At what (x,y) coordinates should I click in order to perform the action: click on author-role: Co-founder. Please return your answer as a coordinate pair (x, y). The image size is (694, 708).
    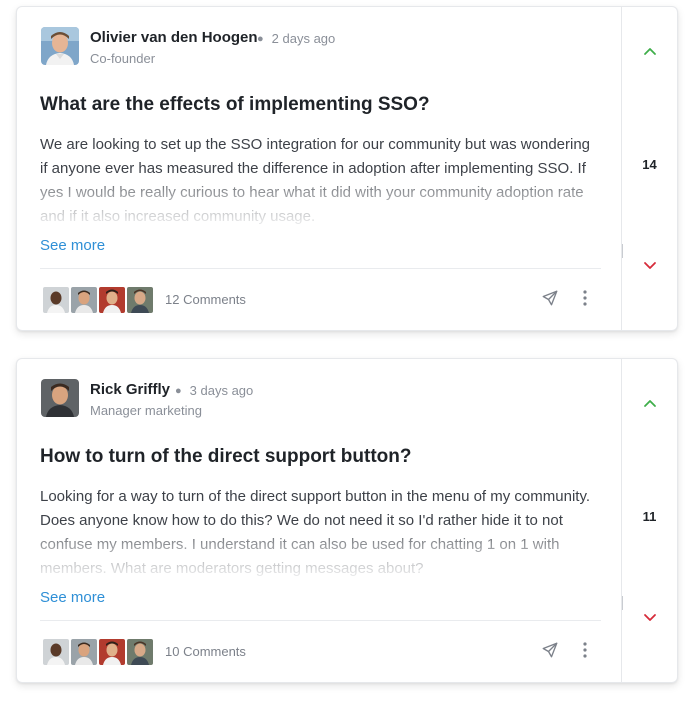
    Looking at the image, I should click on (123, 58).